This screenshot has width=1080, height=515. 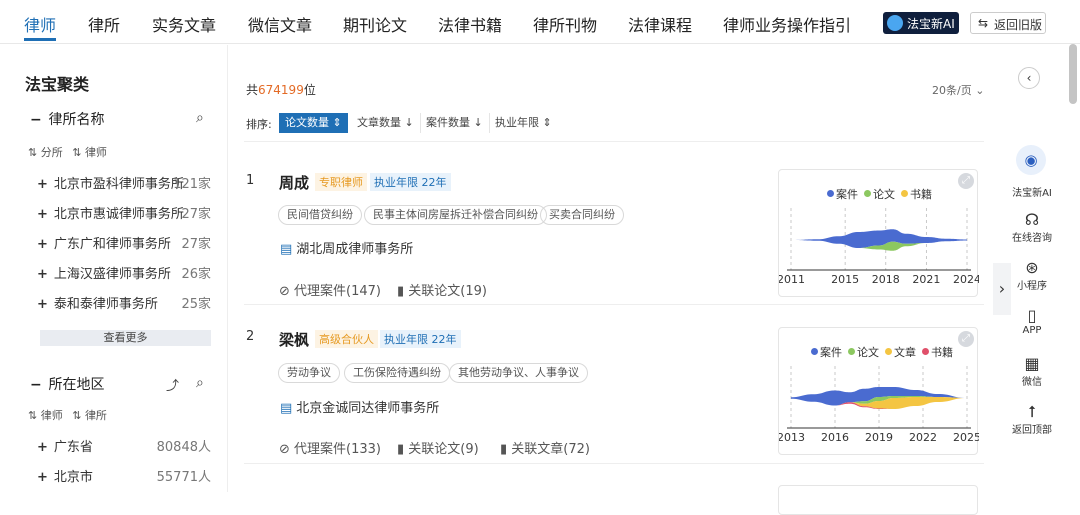 I want to click on practice-tag: 其他劳动争议、人事争议, so click(x=518, y=373).